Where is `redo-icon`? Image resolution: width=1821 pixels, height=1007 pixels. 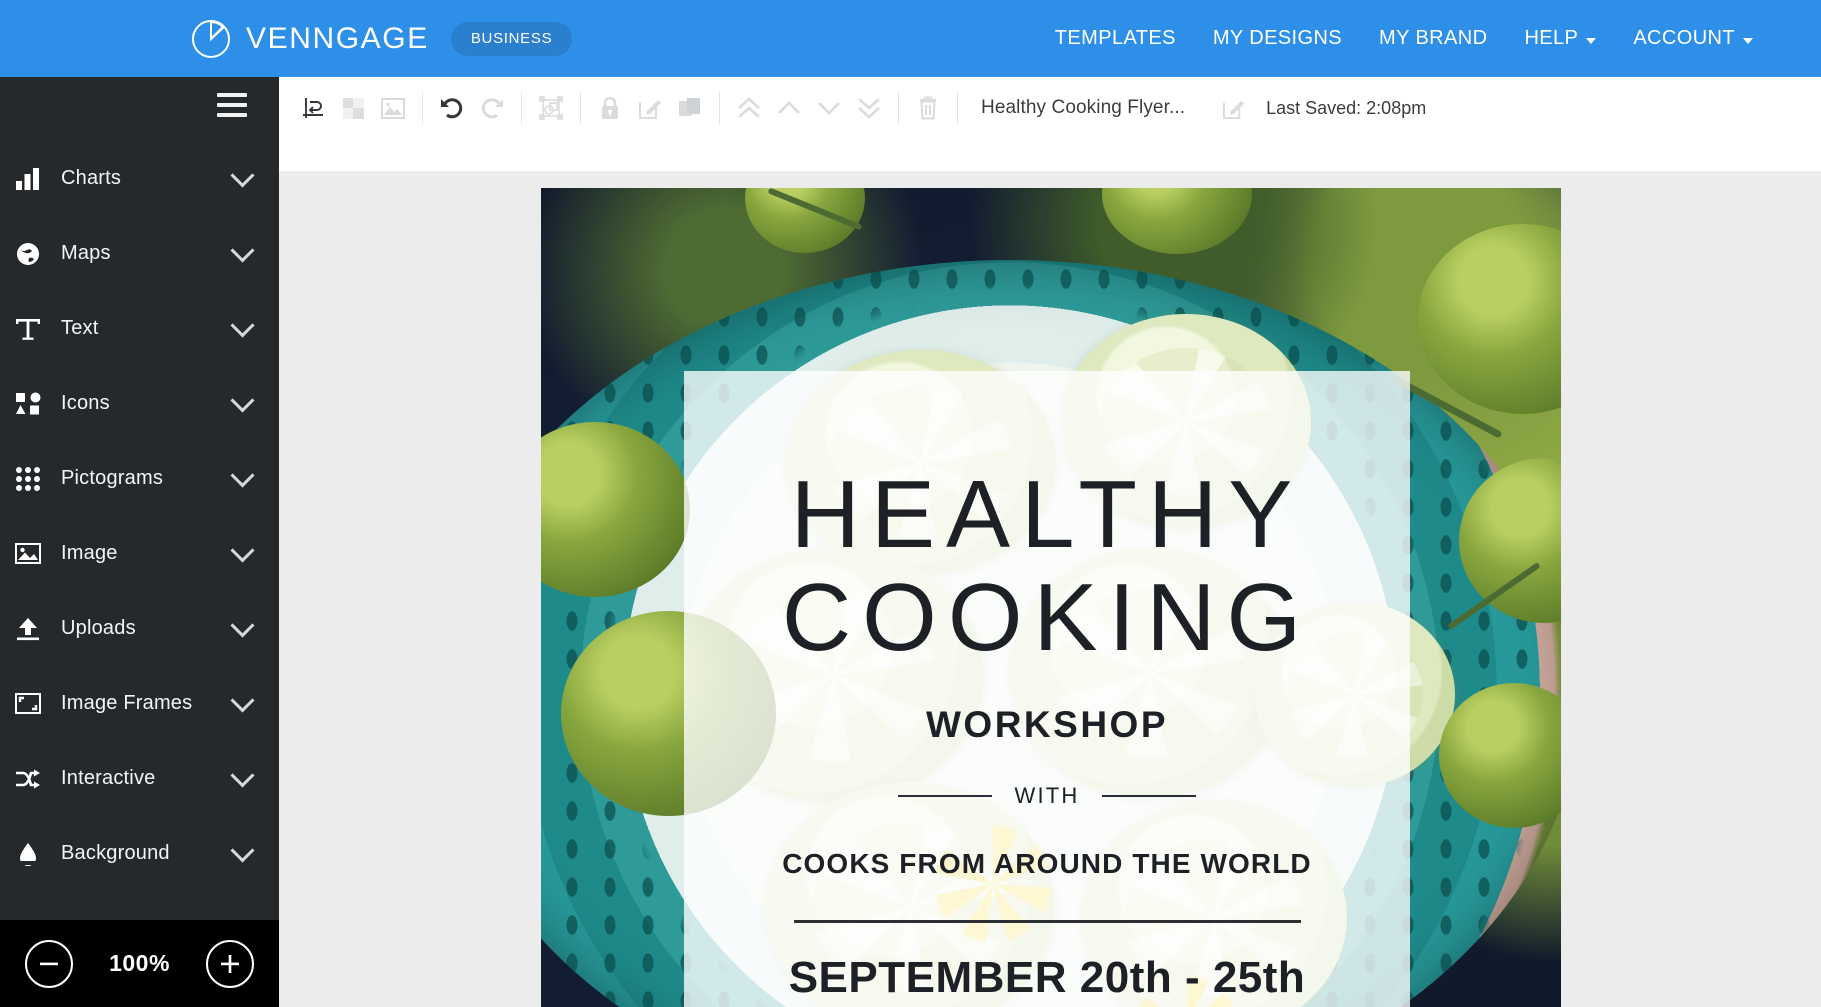
redo-icon is located at coordinates (492, 108).